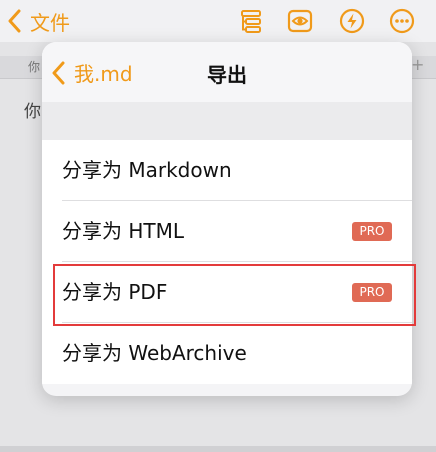  What do you see at coordinates (14, 21) in the screenshot?
I see `chevron-left-icon` at bounding box center [14, 21].